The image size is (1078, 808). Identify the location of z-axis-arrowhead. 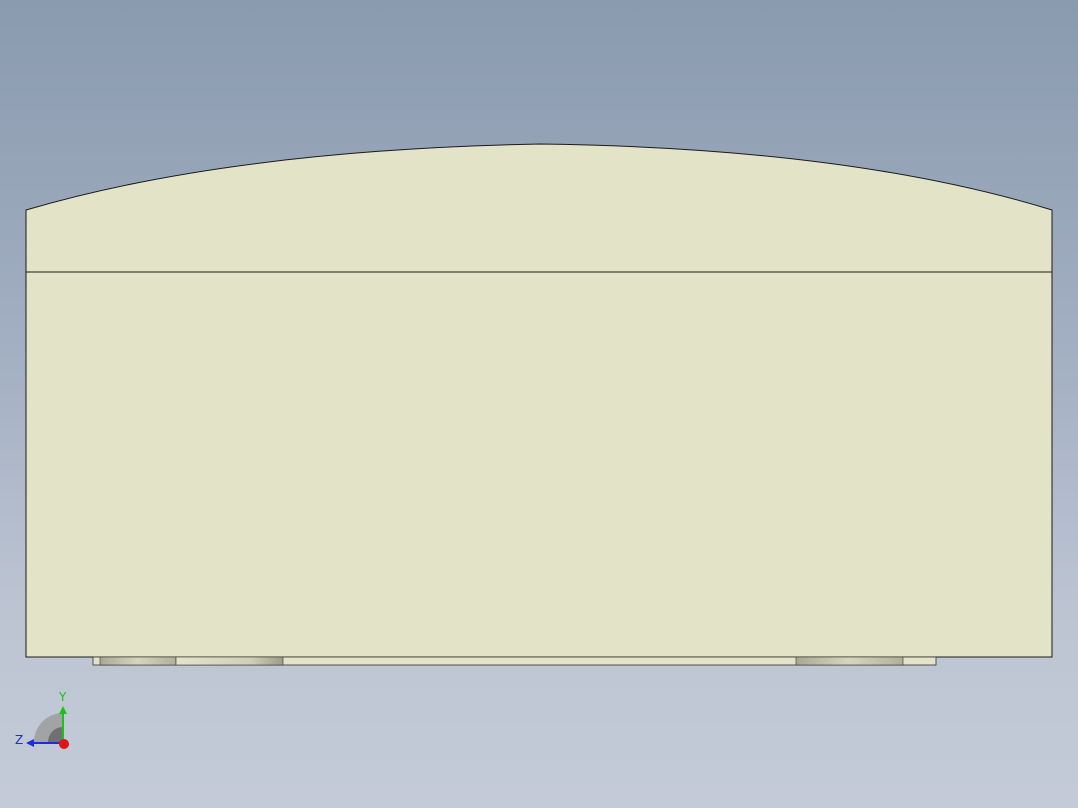
(30, 743).